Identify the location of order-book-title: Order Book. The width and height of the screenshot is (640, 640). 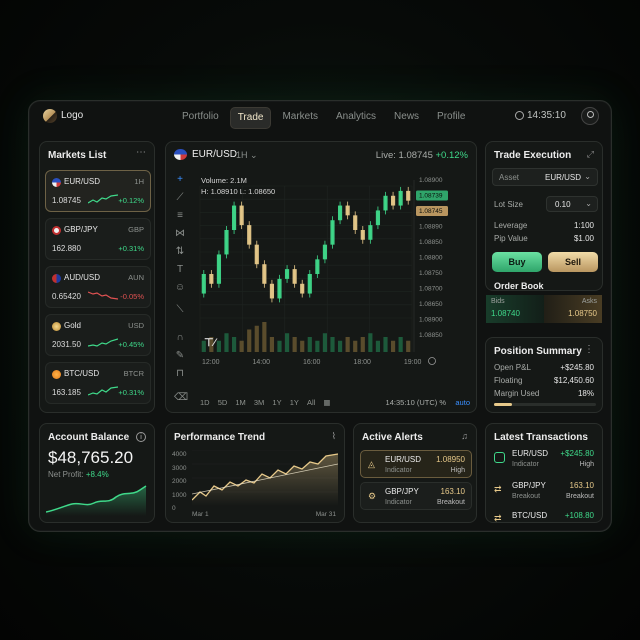
(519, 286).